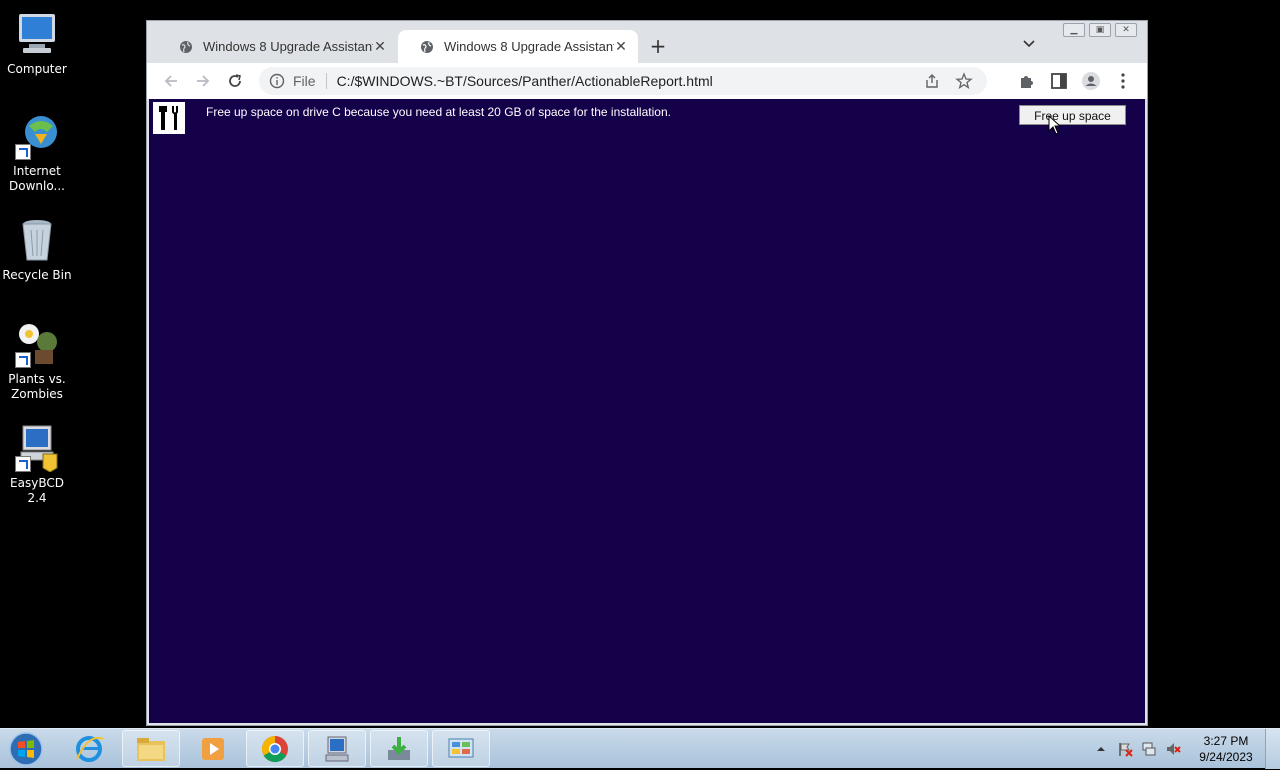 The image size is (1280, 770). Describe the element at coordinates (1149, 749) in the screenshot. I see `network-icon` at that location.